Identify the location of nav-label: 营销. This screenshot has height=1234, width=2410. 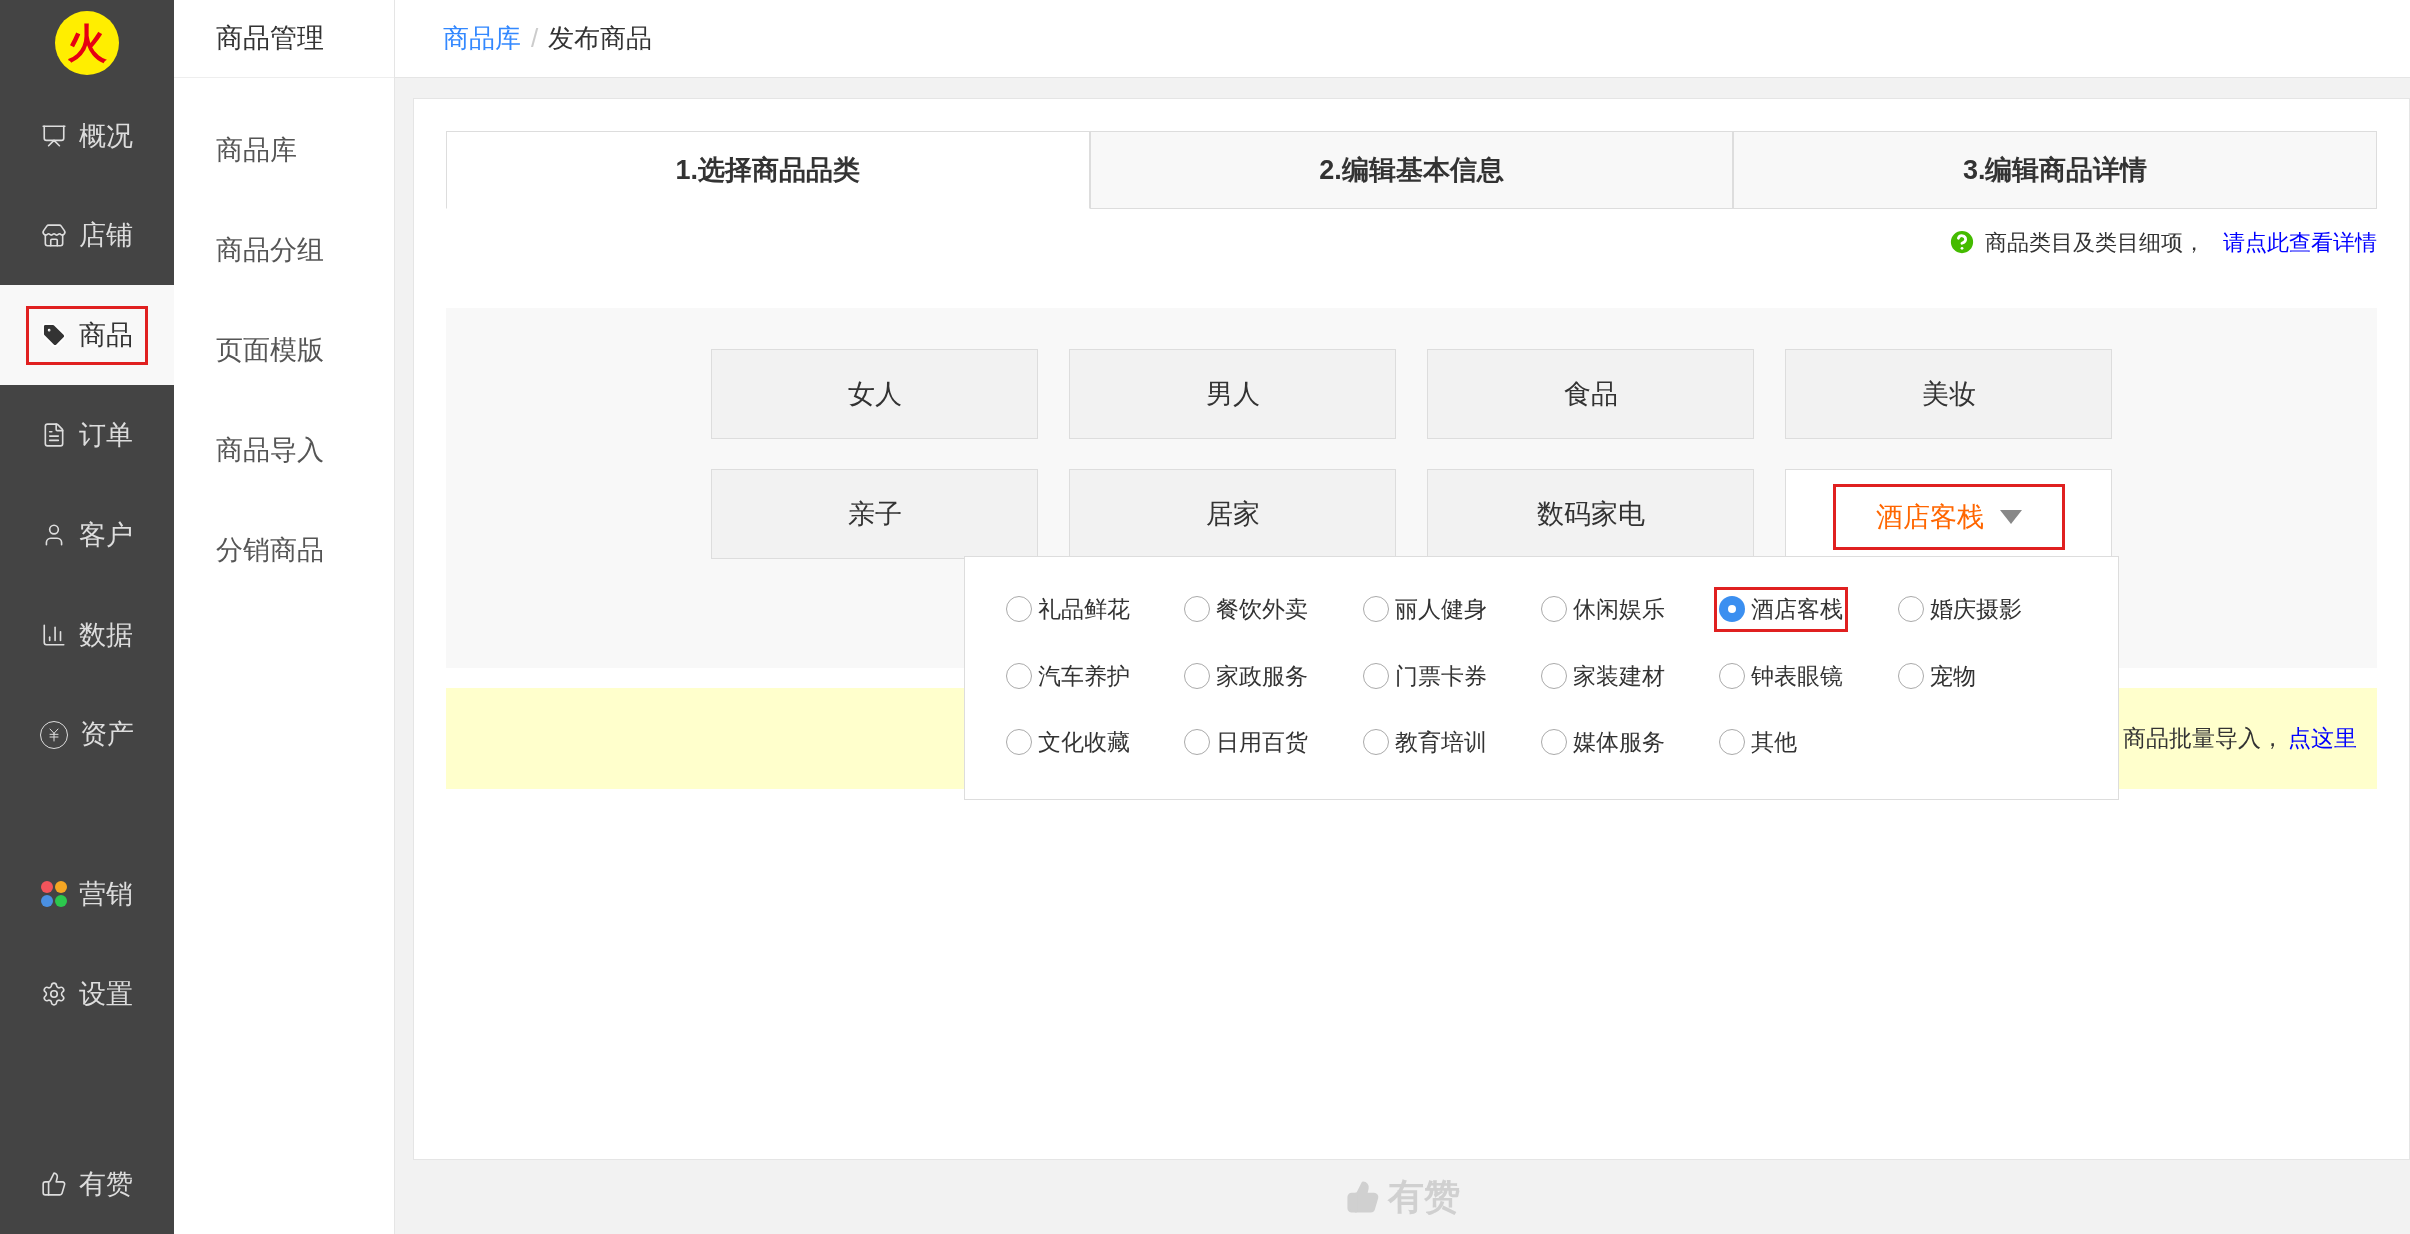
(106, 895).